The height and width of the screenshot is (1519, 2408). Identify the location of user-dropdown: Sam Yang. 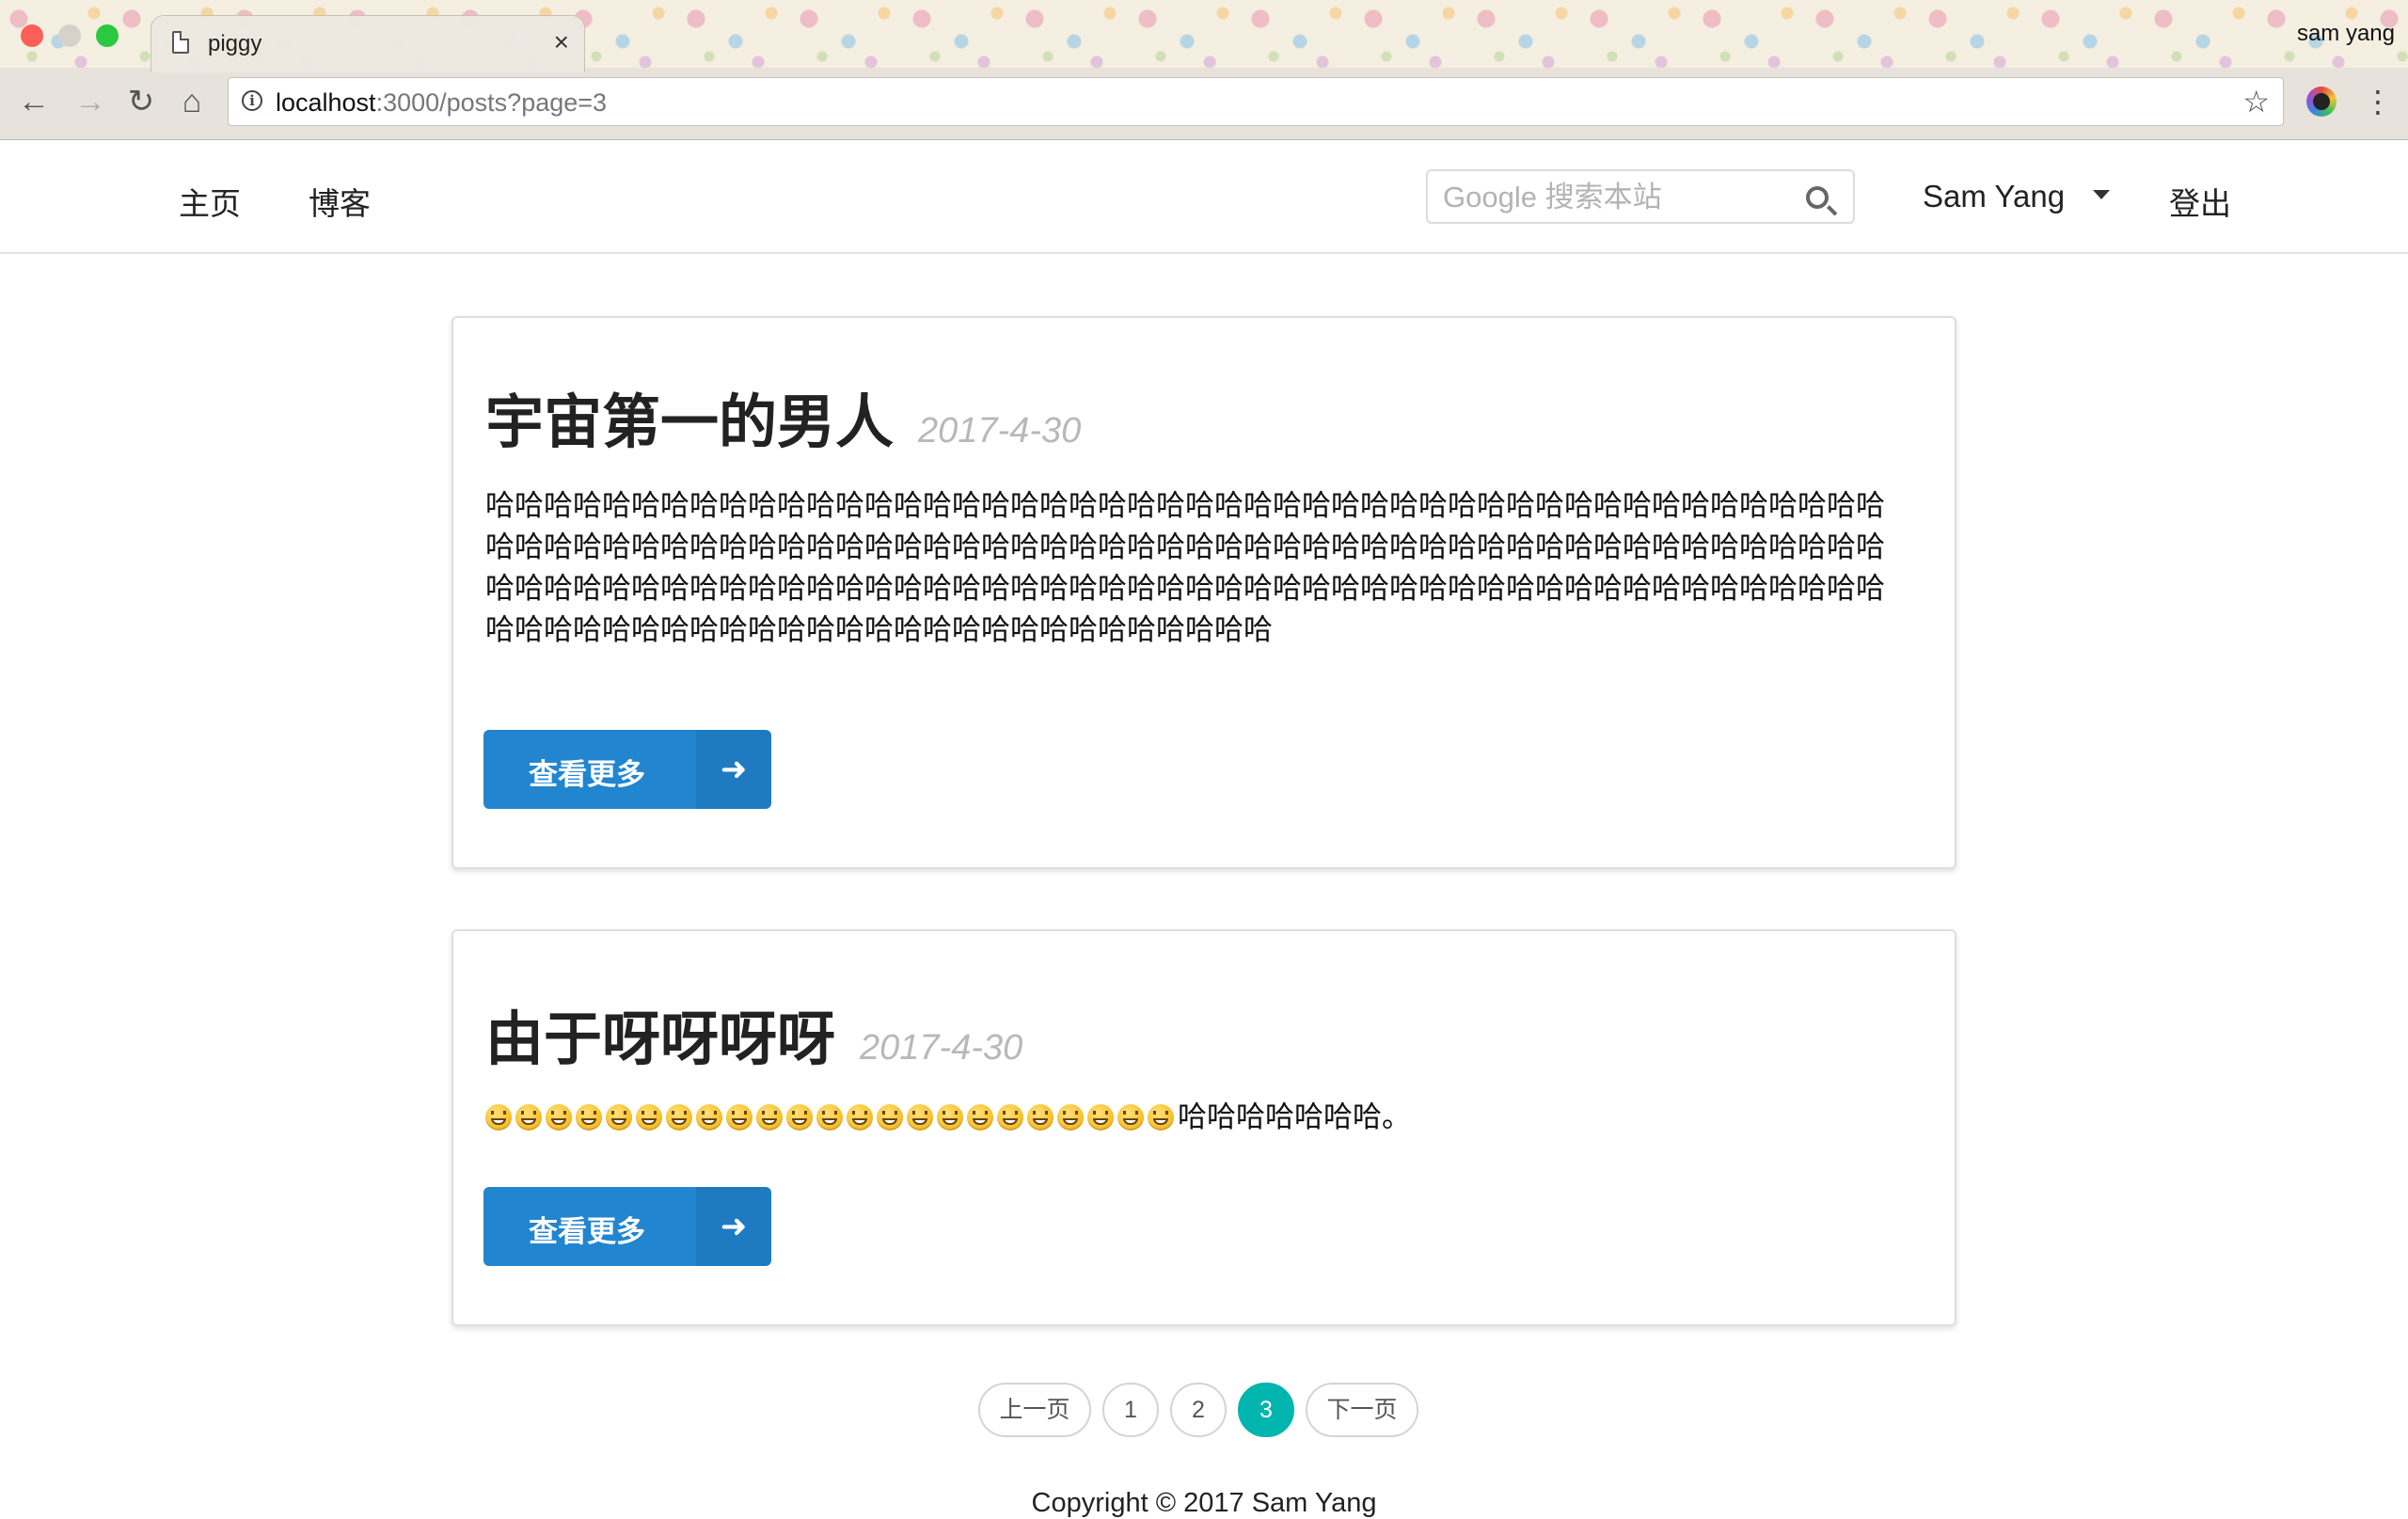
(2017, 196).